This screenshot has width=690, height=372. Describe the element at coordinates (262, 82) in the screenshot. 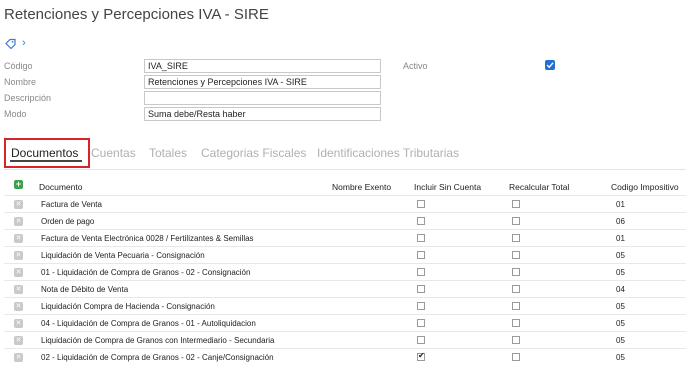

I see `nombre-field: Retenciones y Percepciones IVA - SIRE` at that location.